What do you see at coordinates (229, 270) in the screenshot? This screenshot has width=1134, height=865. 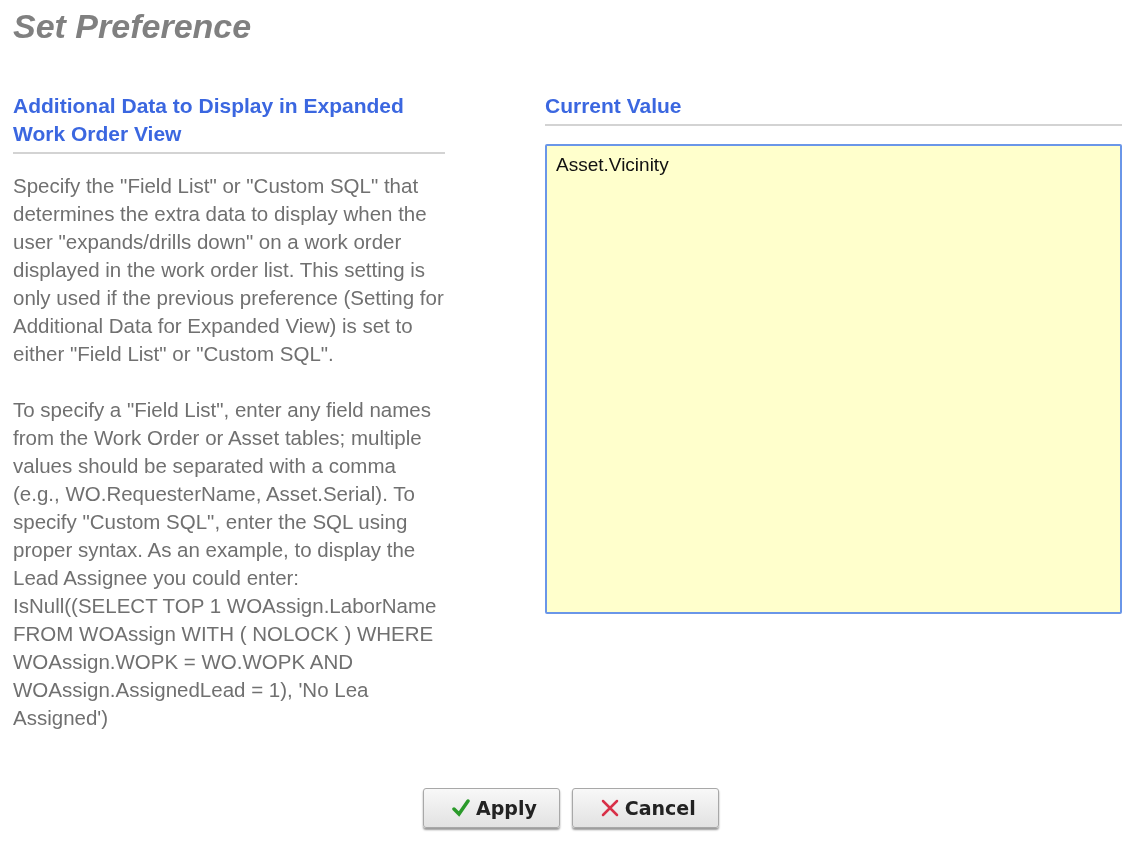 I see `description-paragraph: Specify the "Field List" or "Custom SQL" that determines the extra data to display when the user "expands/drills down" on a work order displayed in the work order list. This setting is only used if the previous preference (Setting for Additional Data for Expanded View) is set to either "Field List" or "Custom SQL".` at bounding box center [229, 270].